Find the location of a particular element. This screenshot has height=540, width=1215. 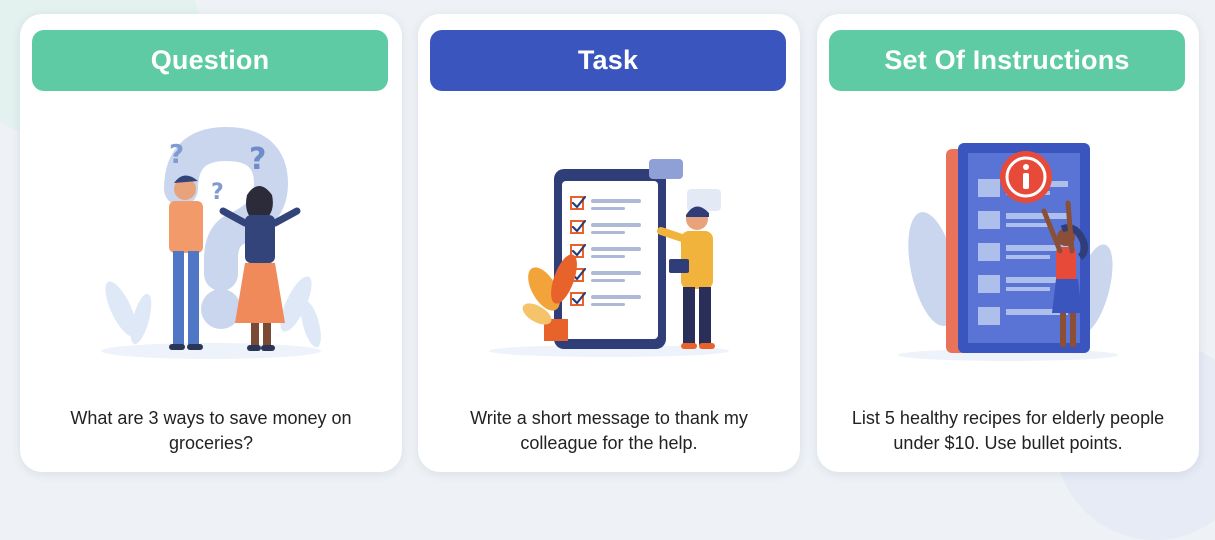

checklist-illustration is located at coordinates (609, 258).